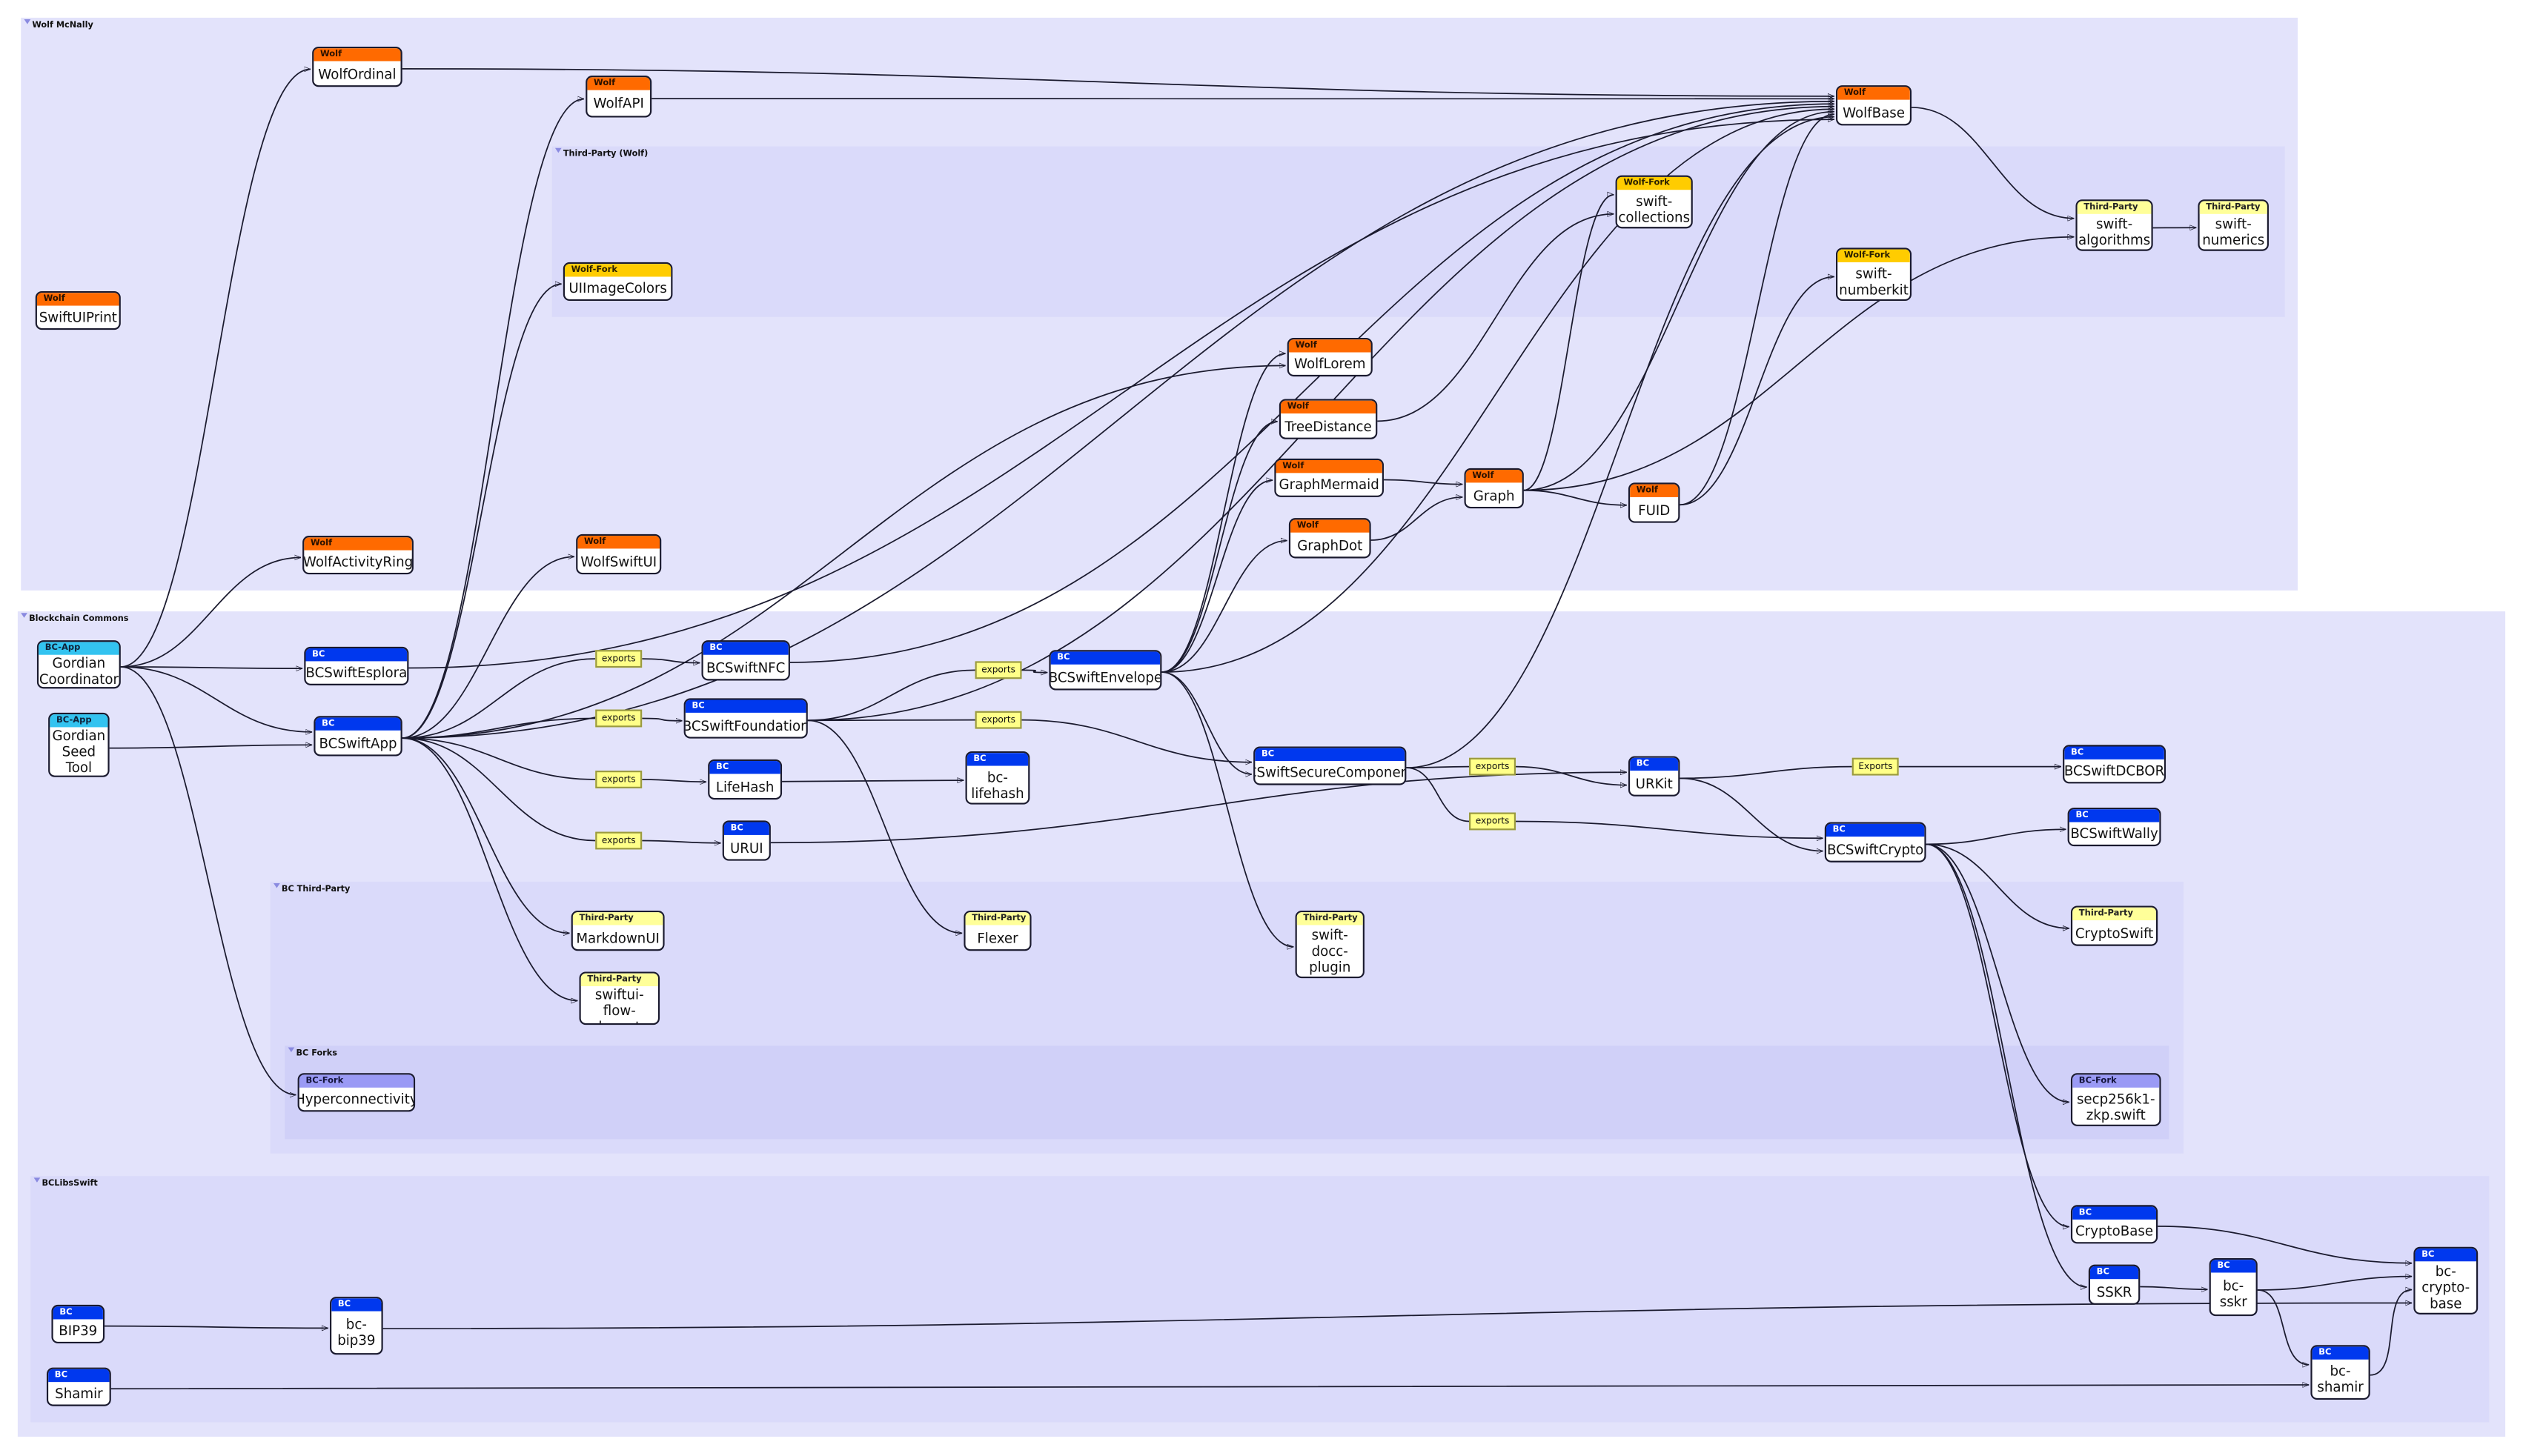 The height and width of the screenshot is (1456, 2523). What do you see at coordinates (78, 1324) in the screenshot?
I see `node-bip39: BC BIP39` at bounding box center [78, 1324].